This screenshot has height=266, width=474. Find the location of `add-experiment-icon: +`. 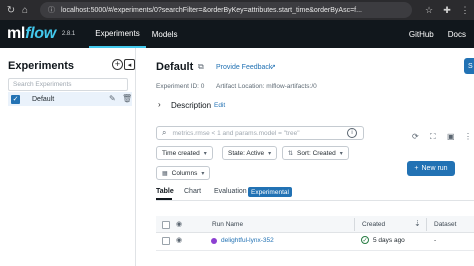

add-experiment-icon: + is located at coordinates (117, 64).